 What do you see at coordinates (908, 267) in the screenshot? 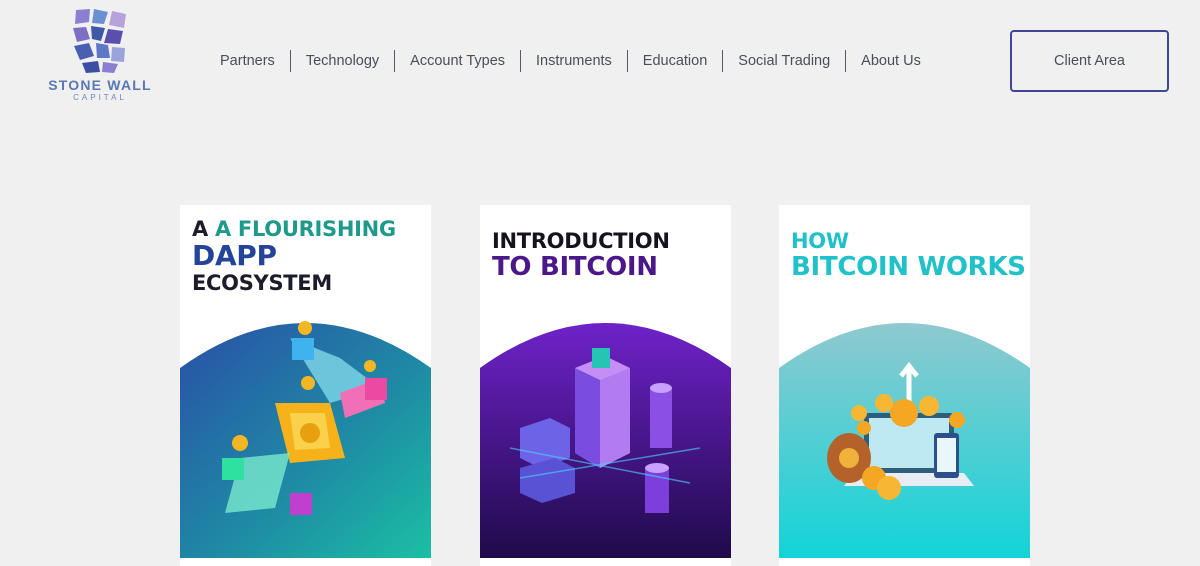
I see `card-title-line-2: BITCOIN WORKS` at bounding box center [908, 267].